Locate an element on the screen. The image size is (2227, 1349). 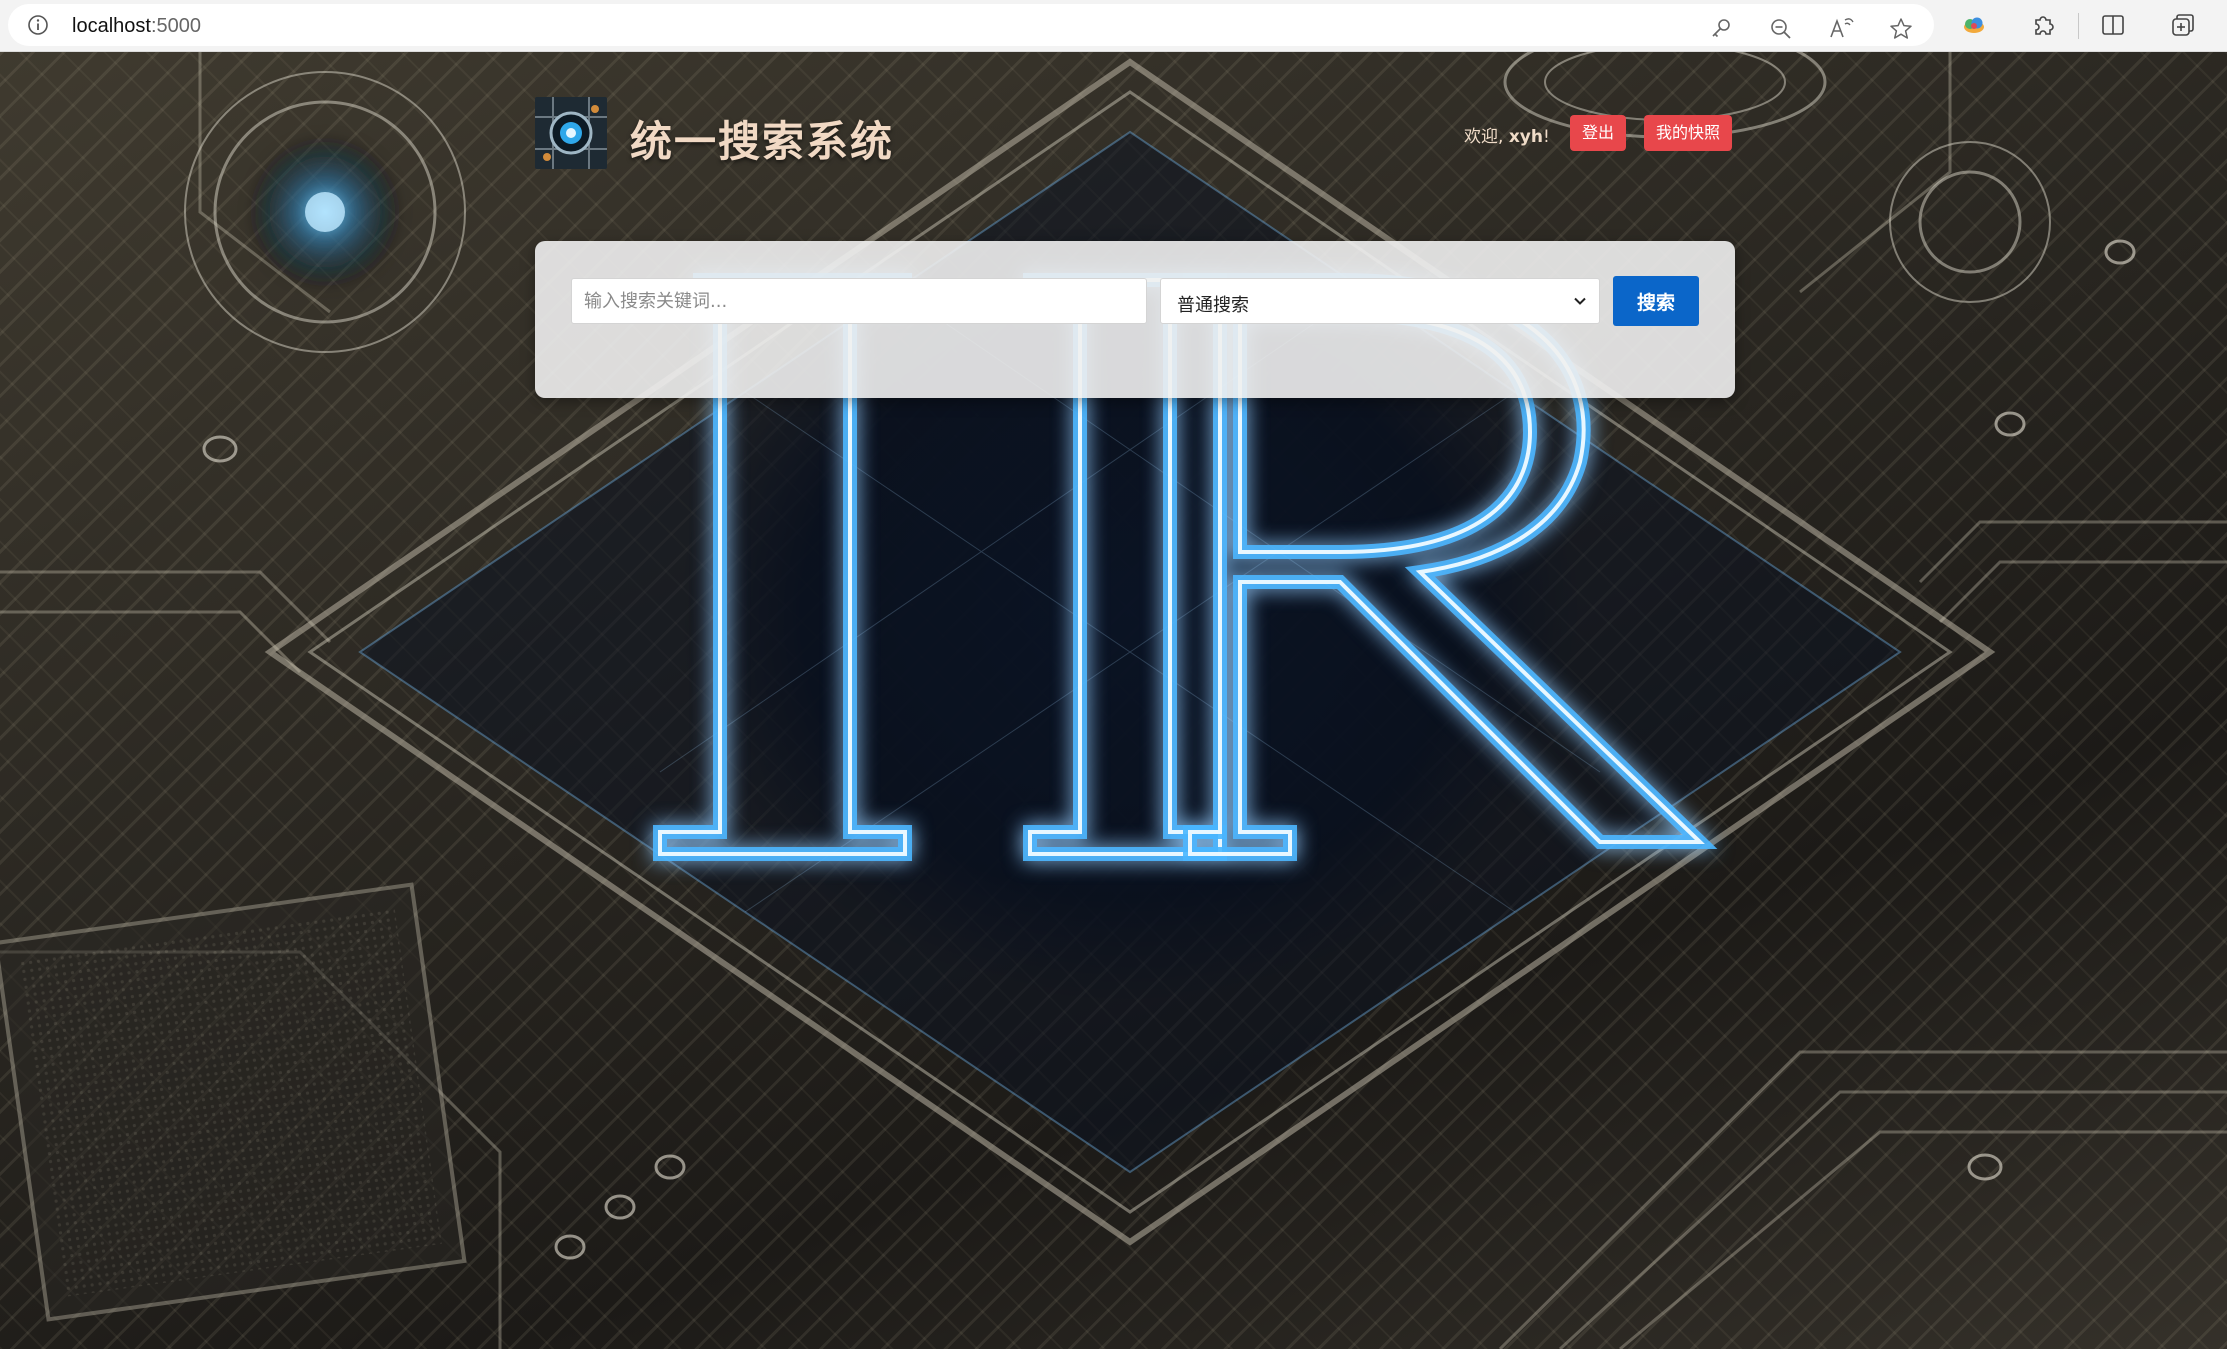
welcome-prefix: 欢迎, is located at coordinates (1486, 137).